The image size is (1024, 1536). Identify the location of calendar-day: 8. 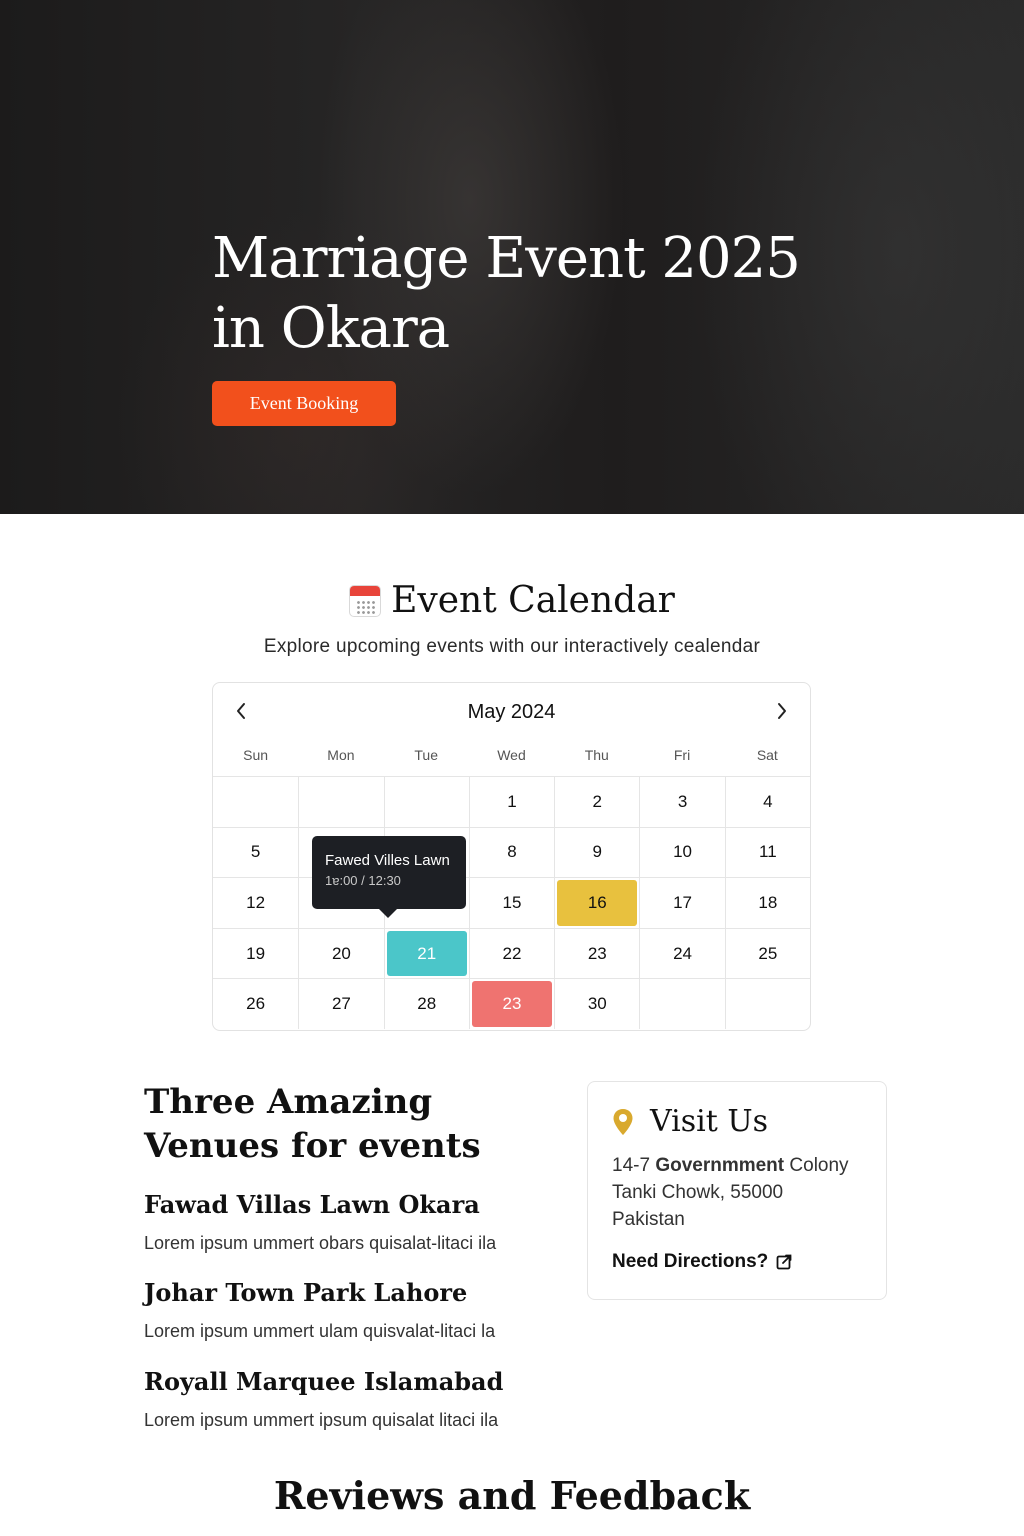
(511, 852).